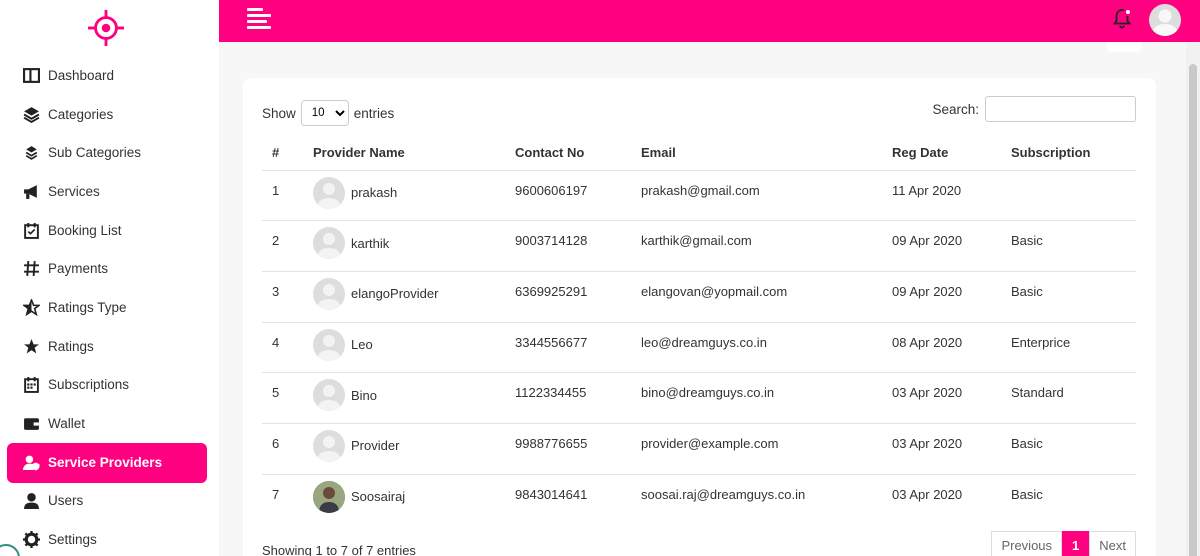 The height and width of the screenshot is (556, 1200). Describe the element at coordinates (78, 269) in the screenshot. I see `sidebar-item-label: Payments` at that location.